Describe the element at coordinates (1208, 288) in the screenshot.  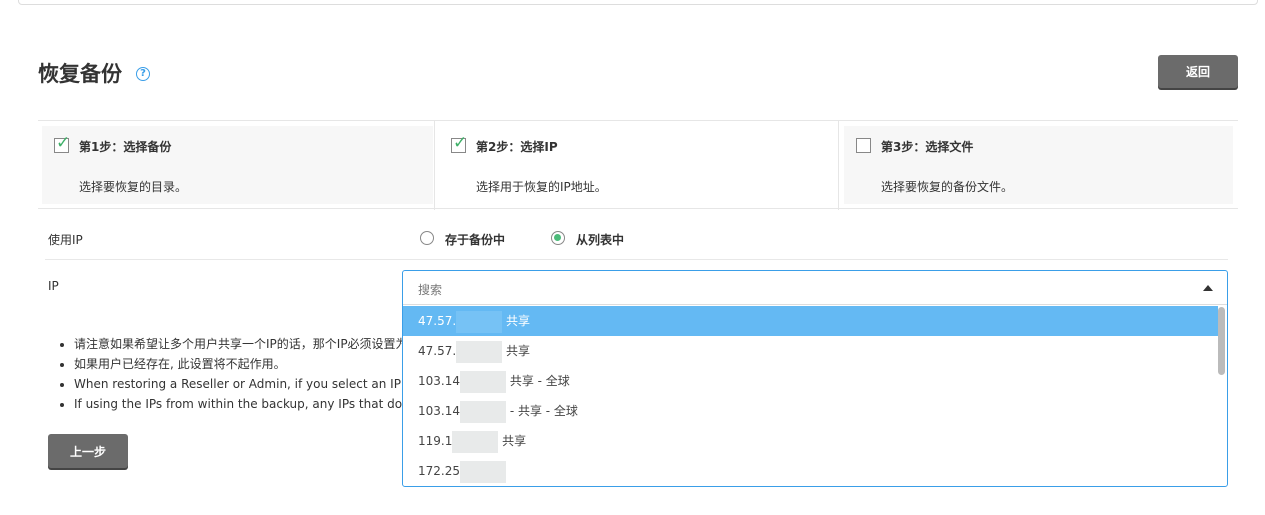
I see `caret-up-icon` at that location.